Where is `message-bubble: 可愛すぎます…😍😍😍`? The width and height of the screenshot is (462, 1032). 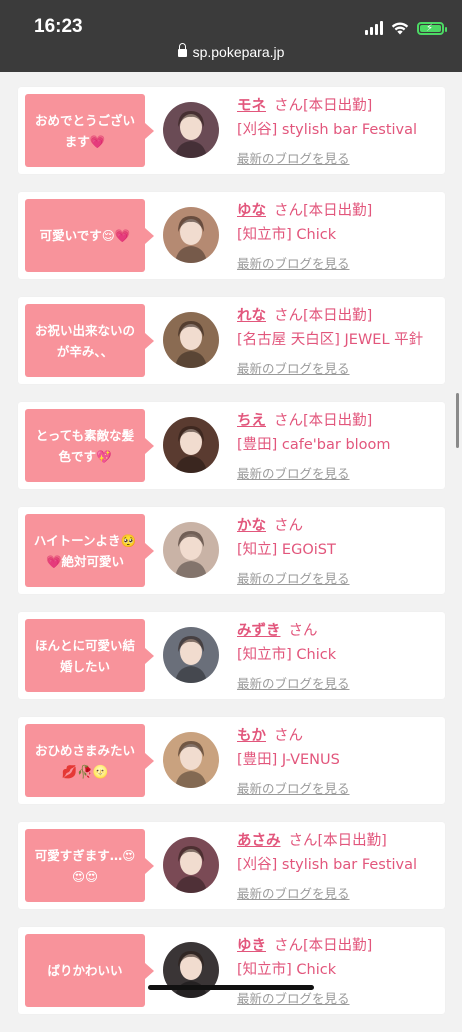 message-bubble: 可愛すぎます…😍😍😍 is located at coordinates (89, 865).